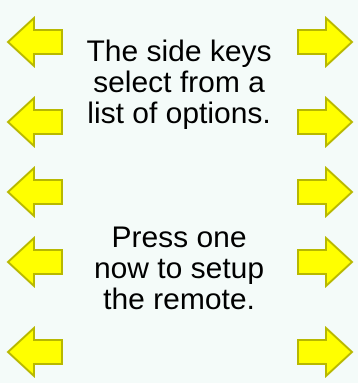  What do you see at coordinates (179, 299) in the screenshot?
I see `instruction-line: the remote.` at bounding box center [179, 299].